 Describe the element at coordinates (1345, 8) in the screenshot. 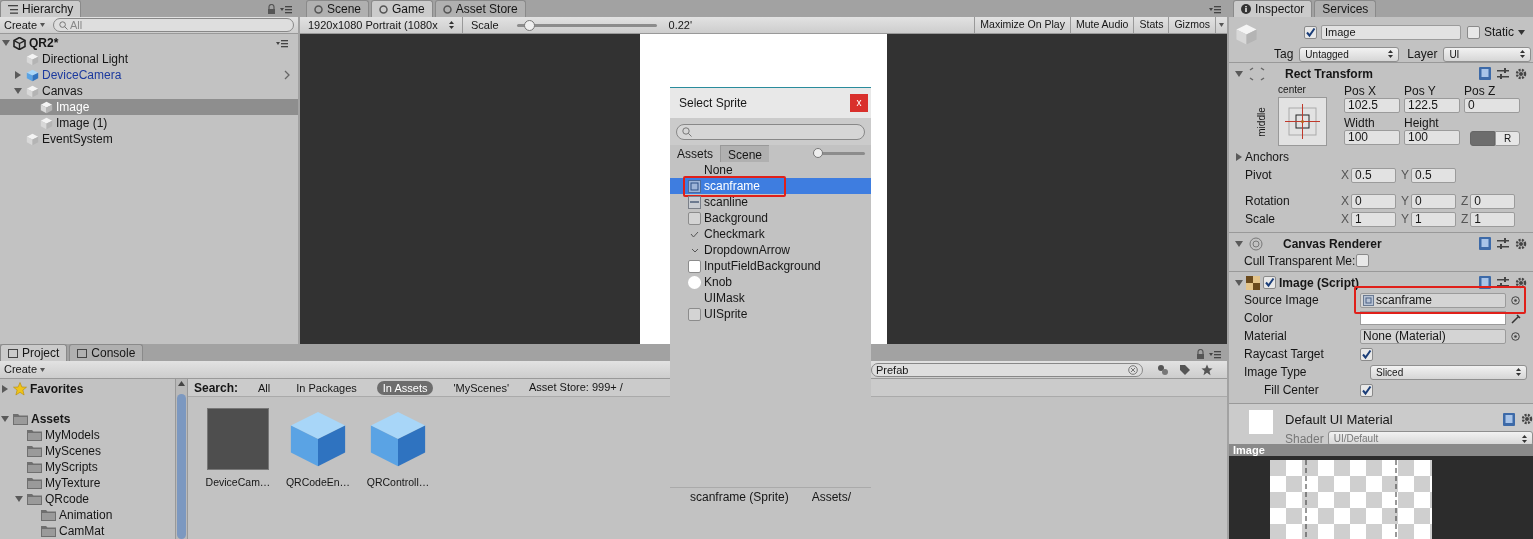

I see `tab: Services` at that location.